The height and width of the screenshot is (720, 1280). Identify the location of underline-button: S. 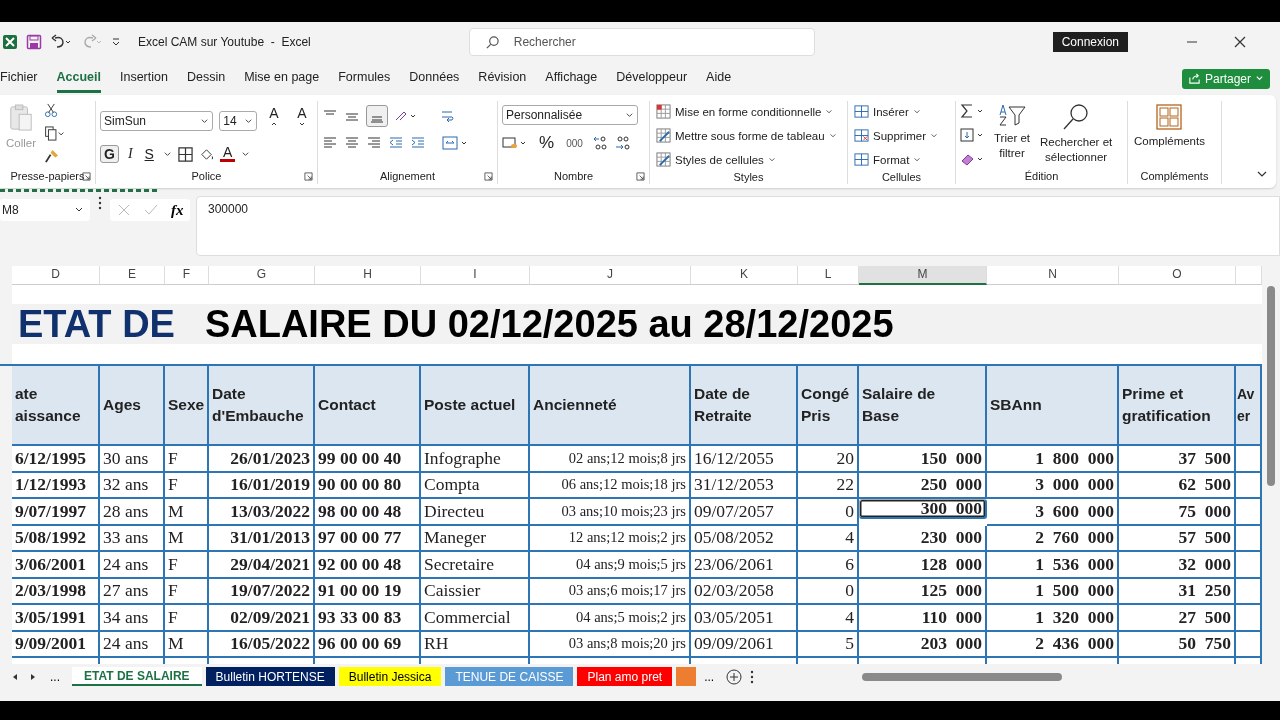
(149, 154).